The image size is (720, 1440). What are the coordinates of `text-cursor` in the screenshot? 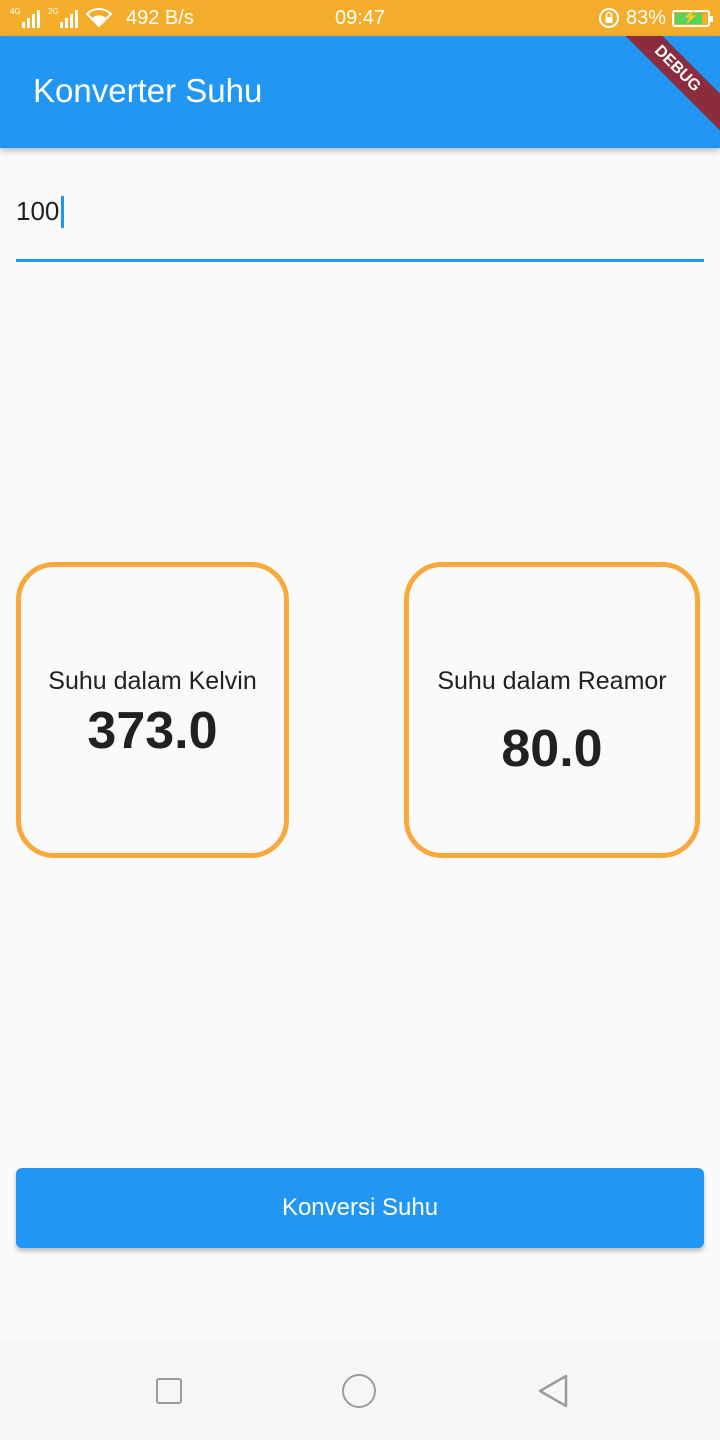 It's located at (62, 212).